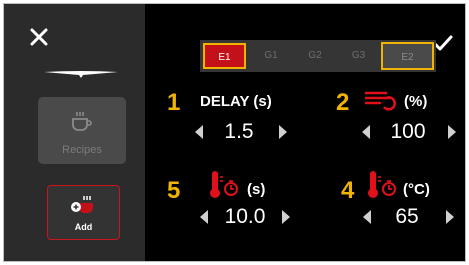 The height and width of the screenshot is (265, 469). Describe the element at coordinates (82, 150) in the screenshot. I see `recipes-label: Recipes` at that location.